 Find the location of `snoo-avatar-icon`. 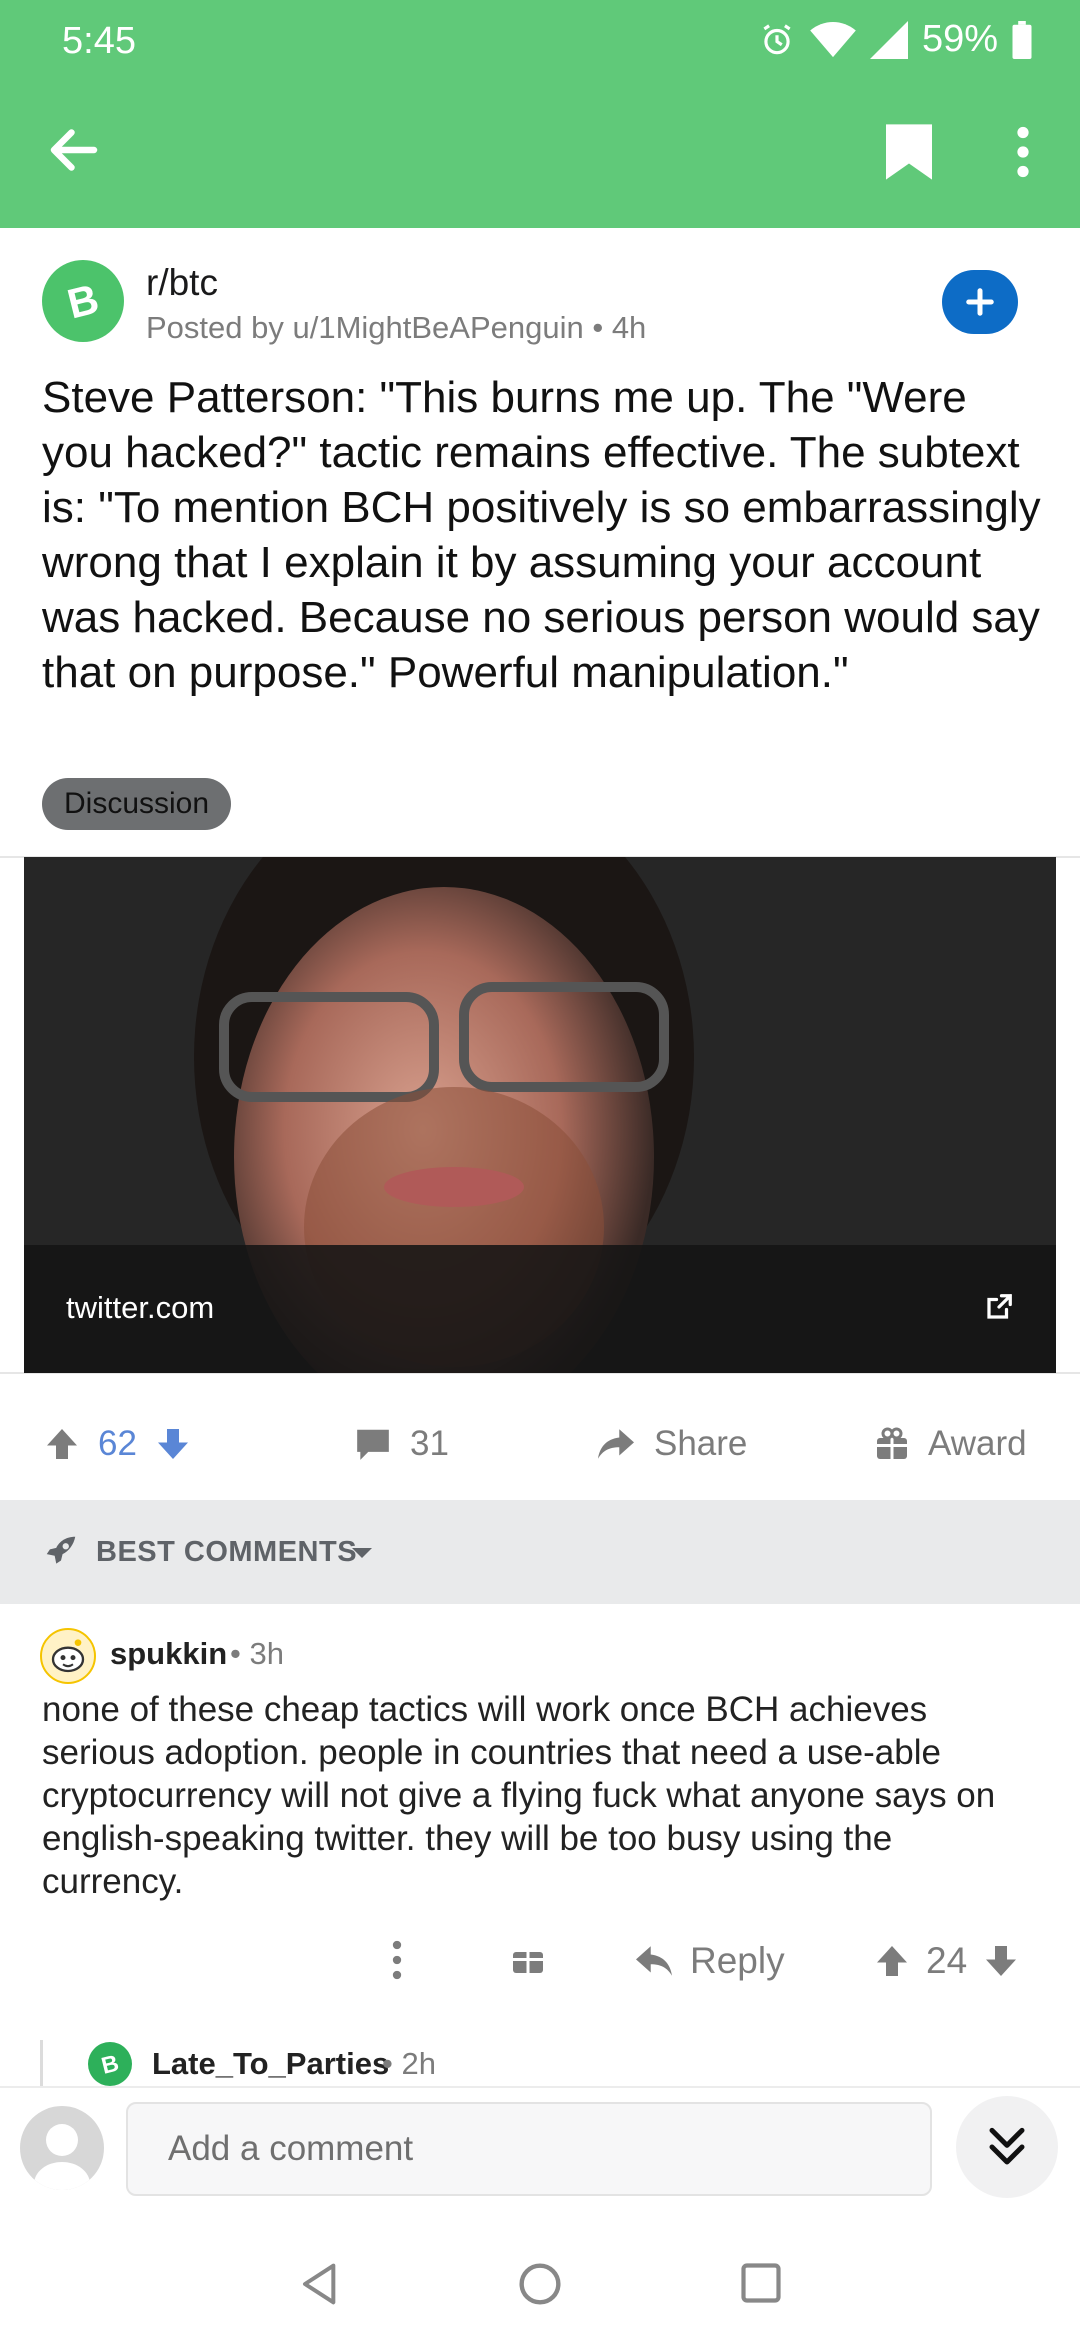

snoo-avatar-icon is located at coordinates (68, 1656).